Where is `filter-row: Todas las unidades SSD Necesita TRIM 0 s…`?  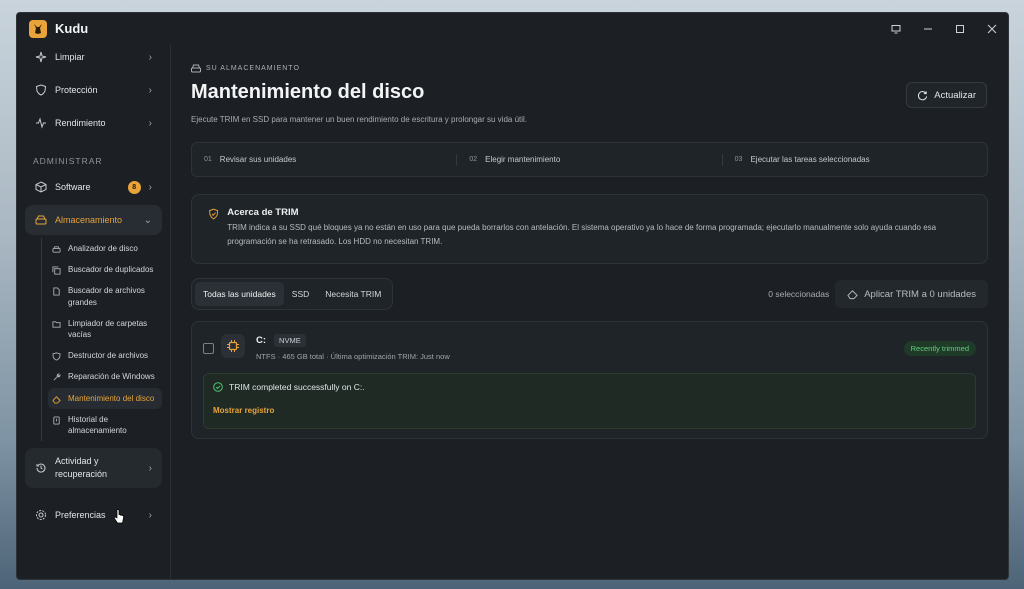 filter-row: Todas las unidades SSD Necesita TRIM 0 s… is located at coordinates (589, 294).